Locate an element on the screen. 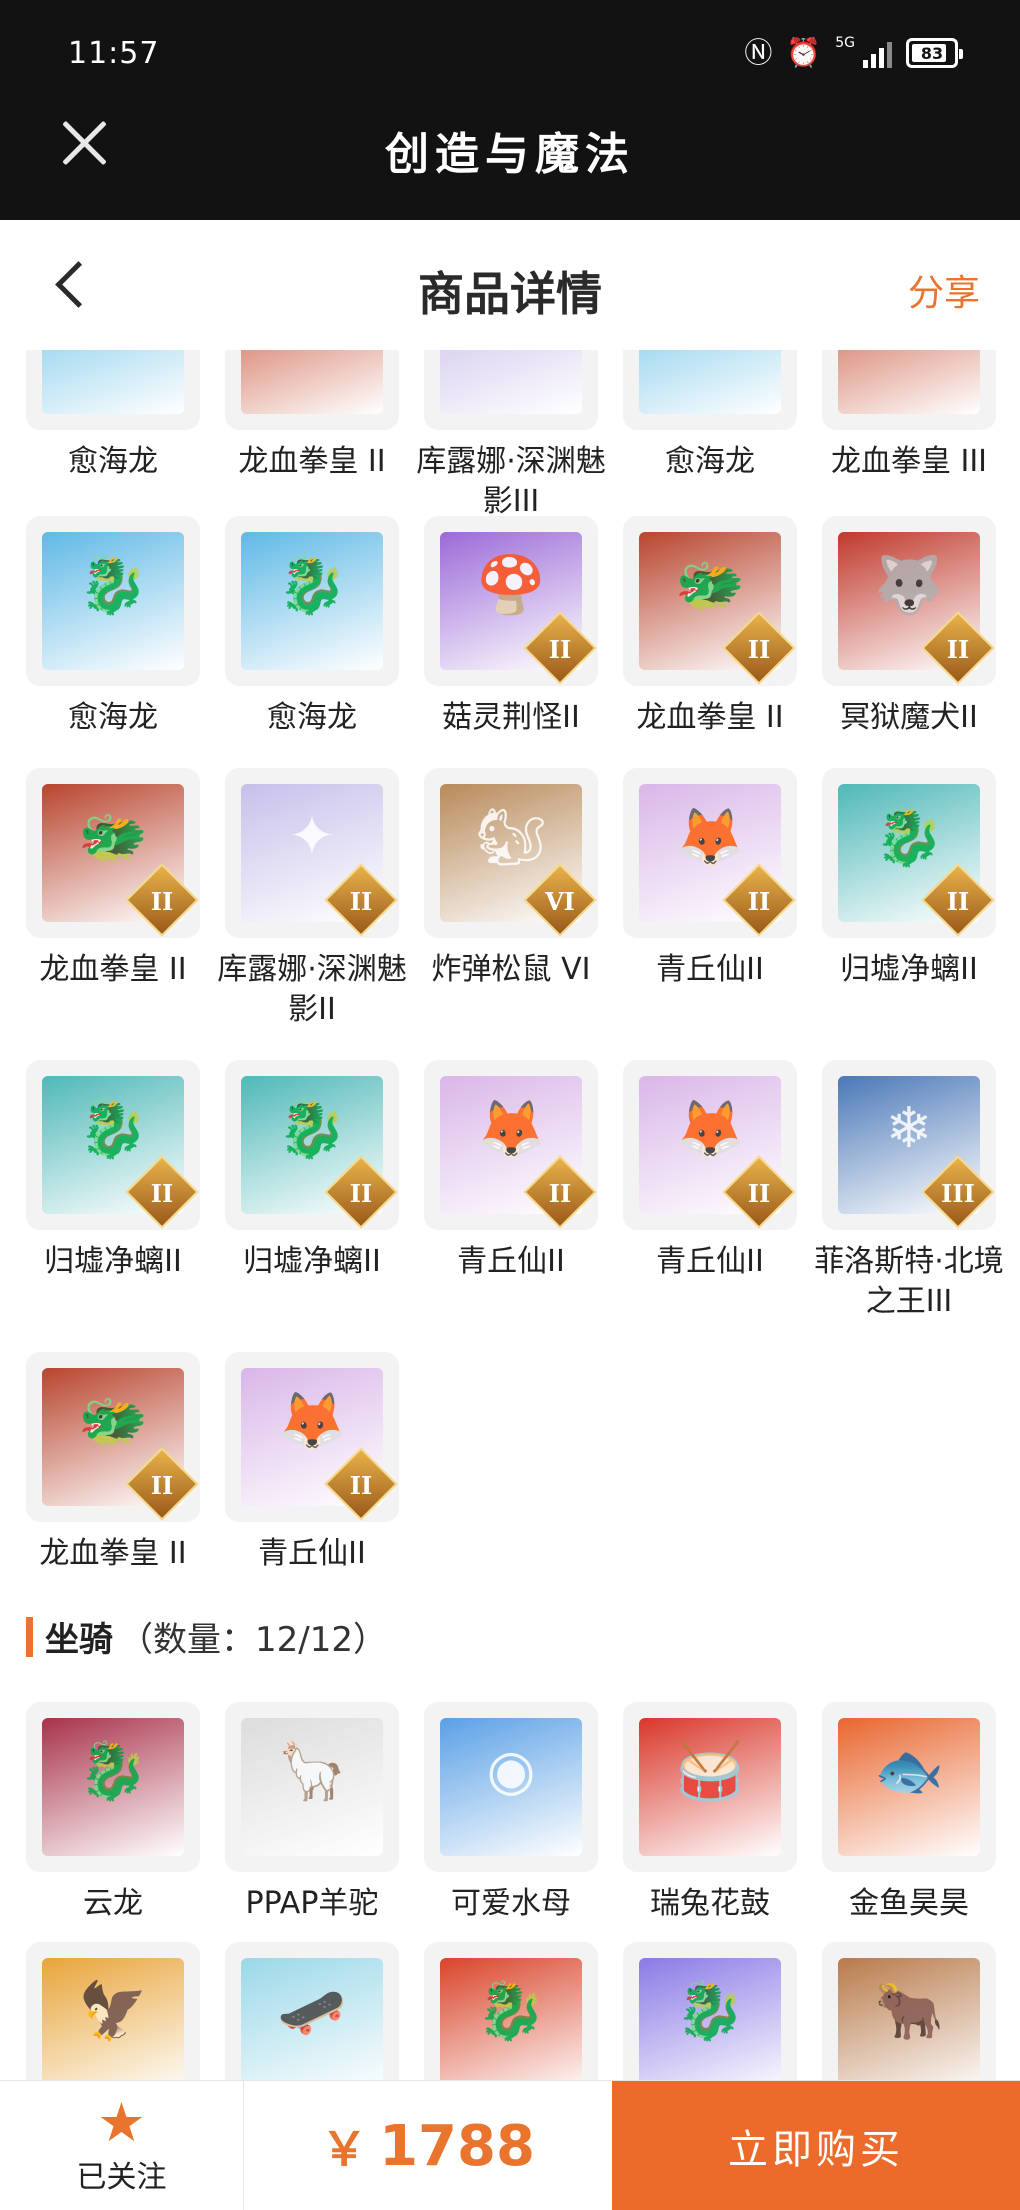  pet-thumbnail: 🐿 VI is located at coordinates (511, 853).